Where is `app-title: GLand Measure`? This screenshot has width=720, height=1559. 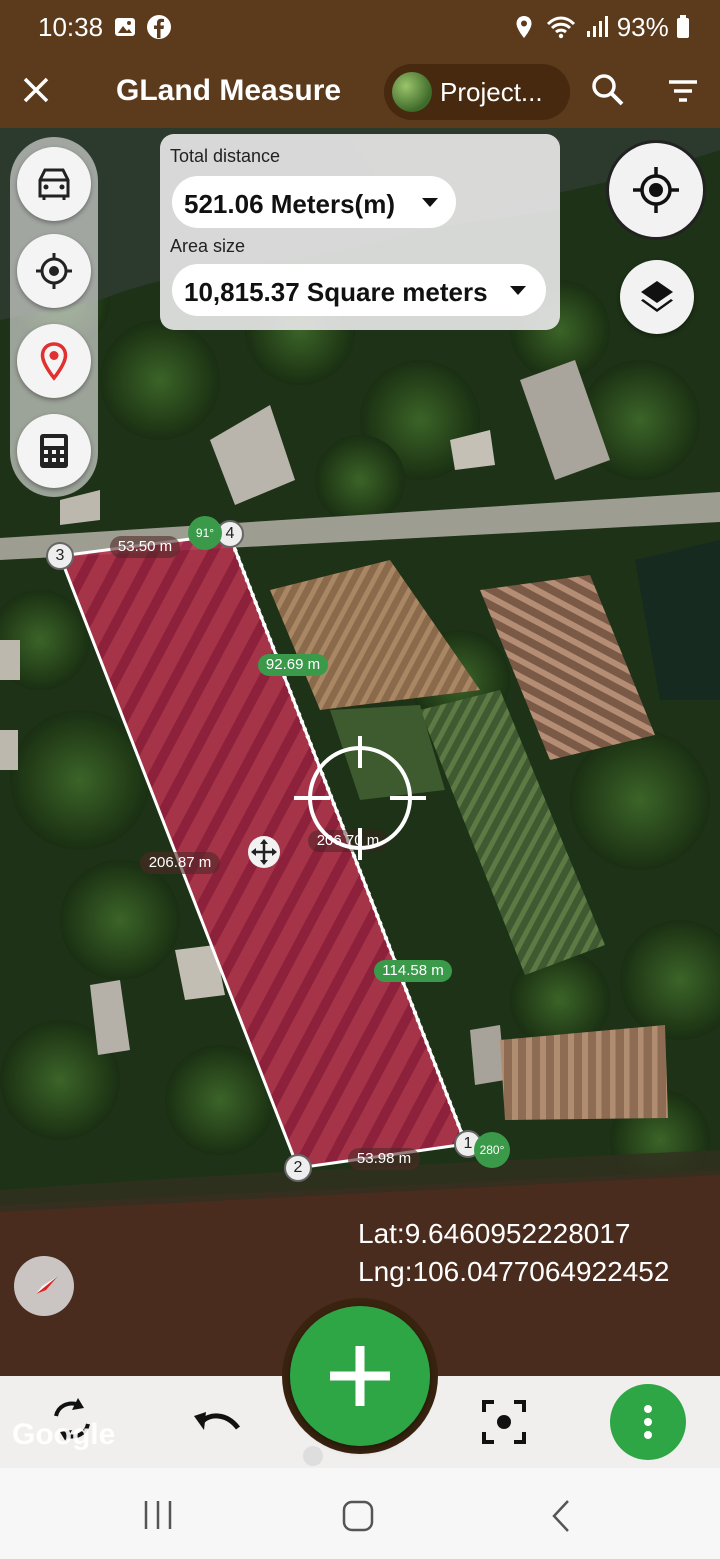 app-title: GLand Measure is located at coordinates (229, 90).